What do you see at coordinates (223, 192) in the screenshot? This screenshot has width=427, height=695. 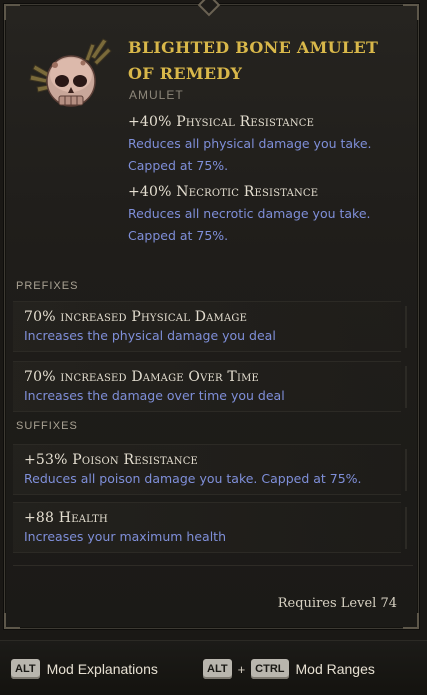 I see `mod-title: +40% Necrotic Resistance` at bounding box center [223, 192].